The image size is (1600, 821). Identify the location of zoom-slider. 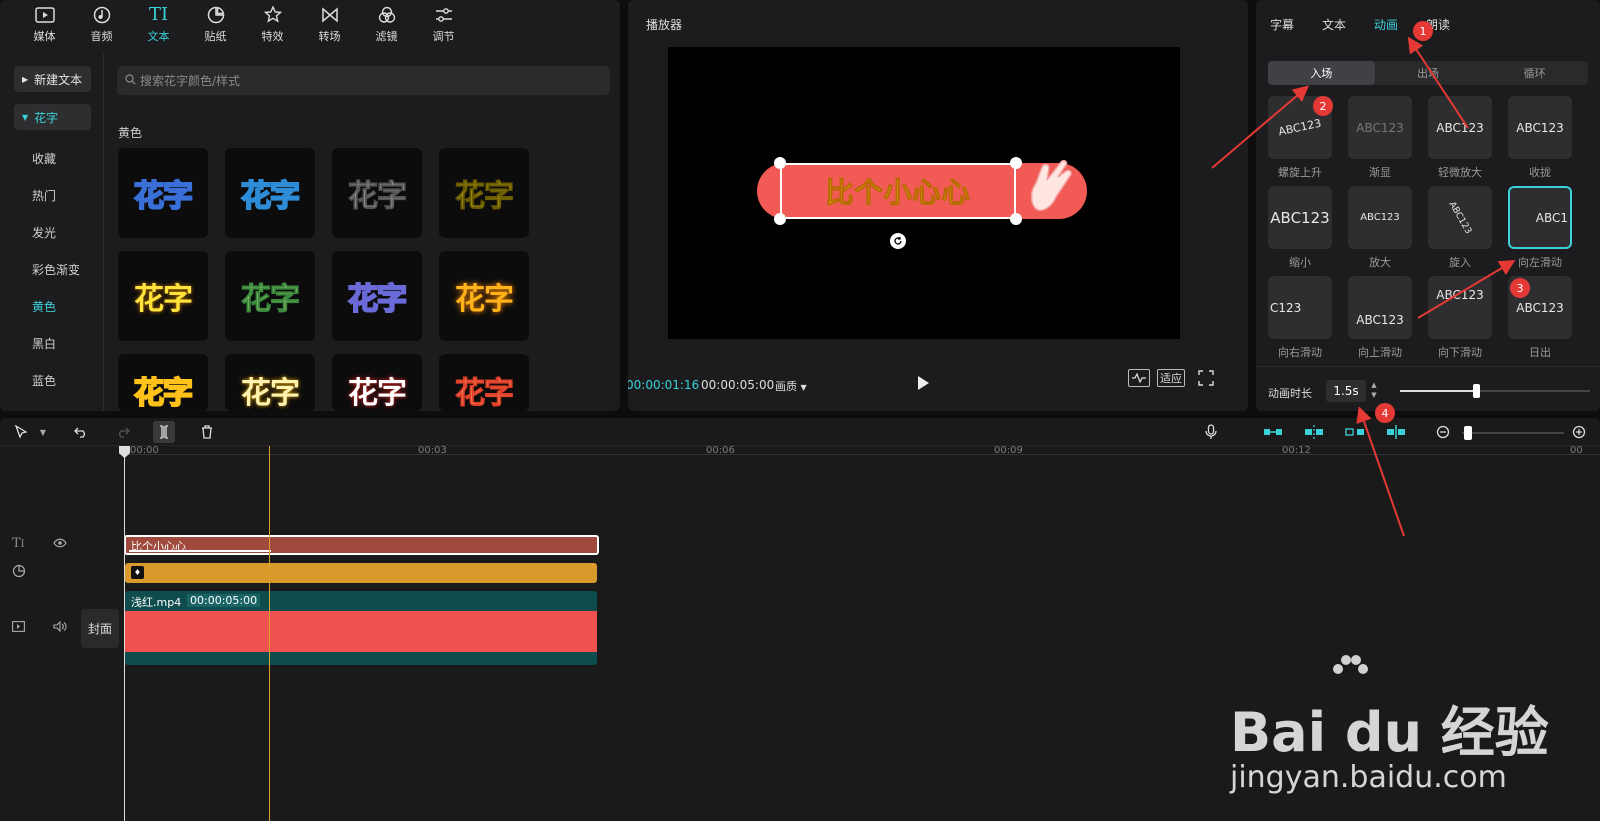
(1513, 433).